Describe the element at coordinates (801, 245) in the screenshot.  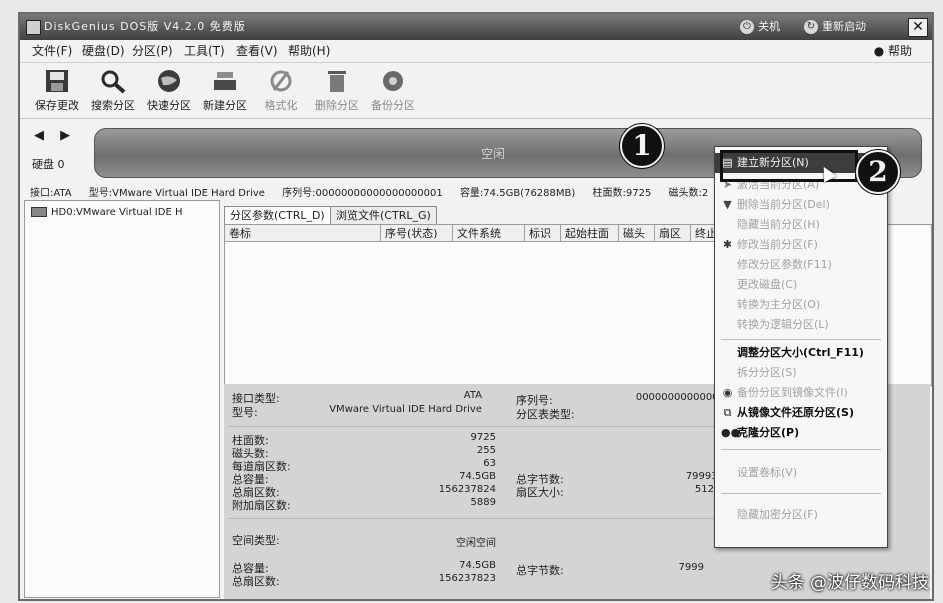
I see `menu-item-modify-partition: ✱ 修改当前分区(F)` at that location.